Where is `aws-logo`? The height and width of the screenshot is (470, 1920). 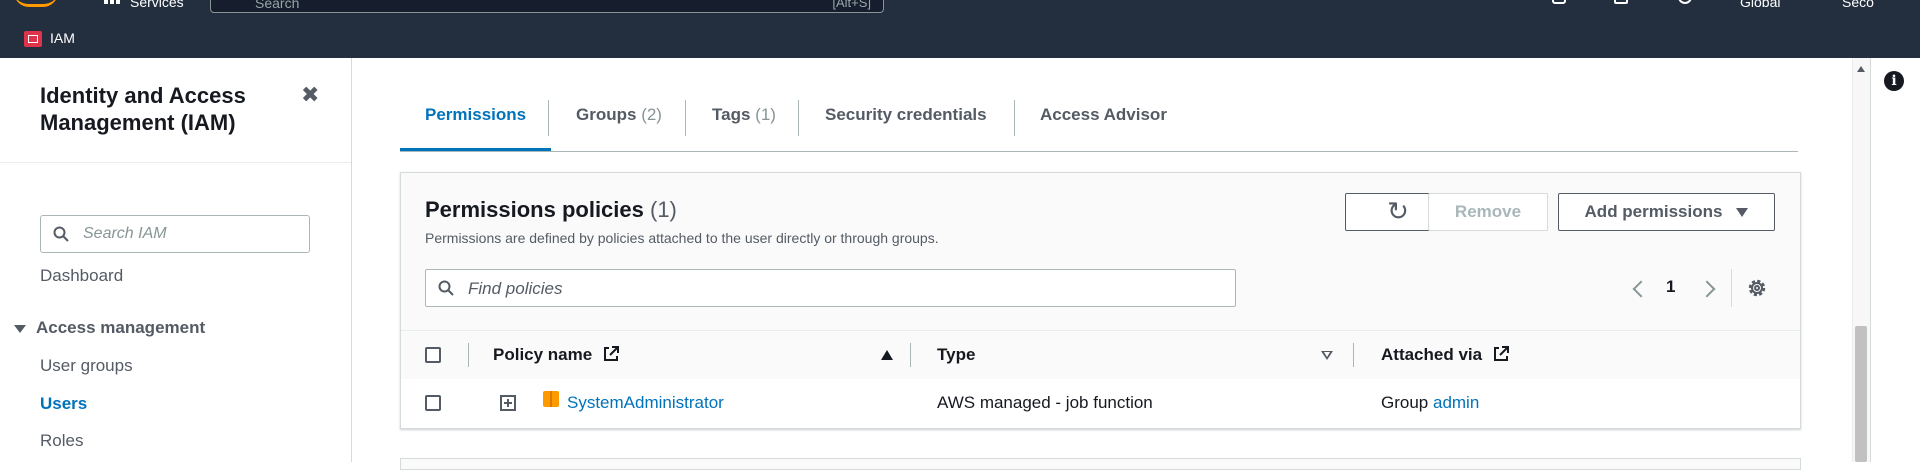 aws-logo is located at coordinates (36, 3).